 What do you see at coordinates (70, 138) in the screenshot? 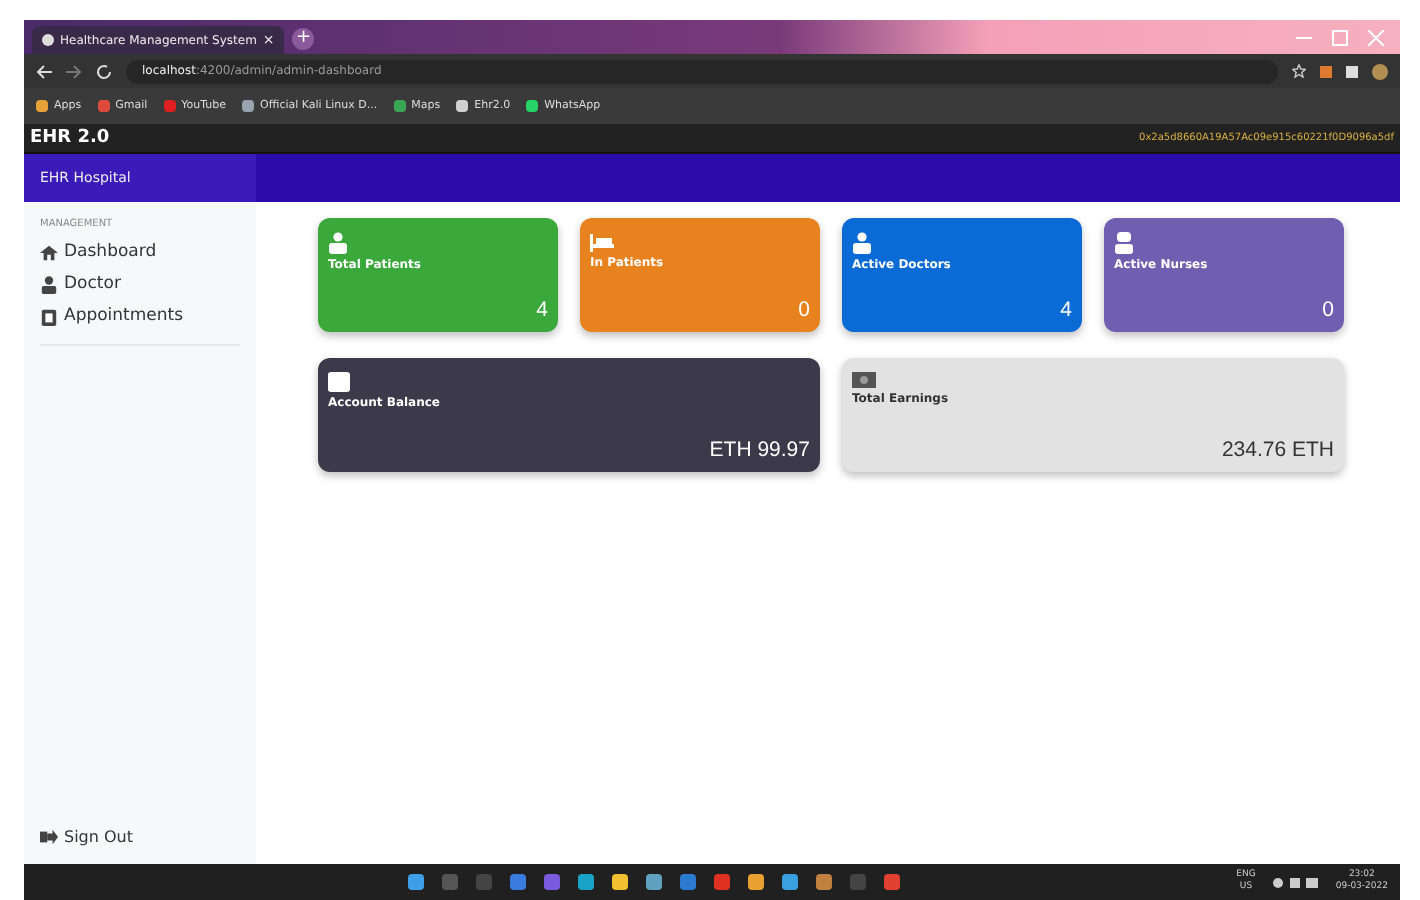
I see `brand-title: EHR 2.0` at bounding box center [70, 138].